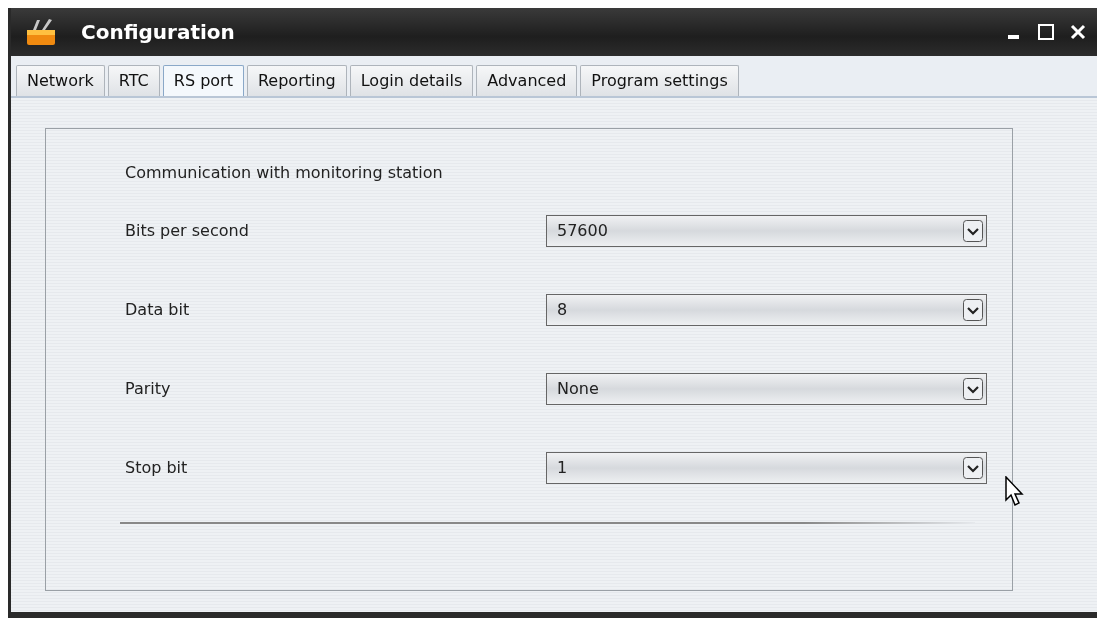 The width and height of the screenshot is (1097, 624). Describe the element at coordinates (1046, 32) in the screenshot. I see `maximize-icon` at that location.